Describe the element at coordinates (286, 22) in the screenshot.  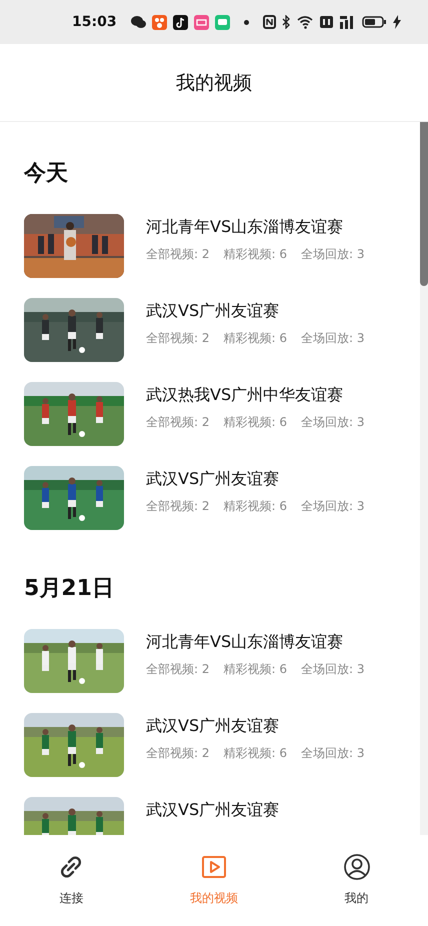
I see `bluetooth-icon` at that location.